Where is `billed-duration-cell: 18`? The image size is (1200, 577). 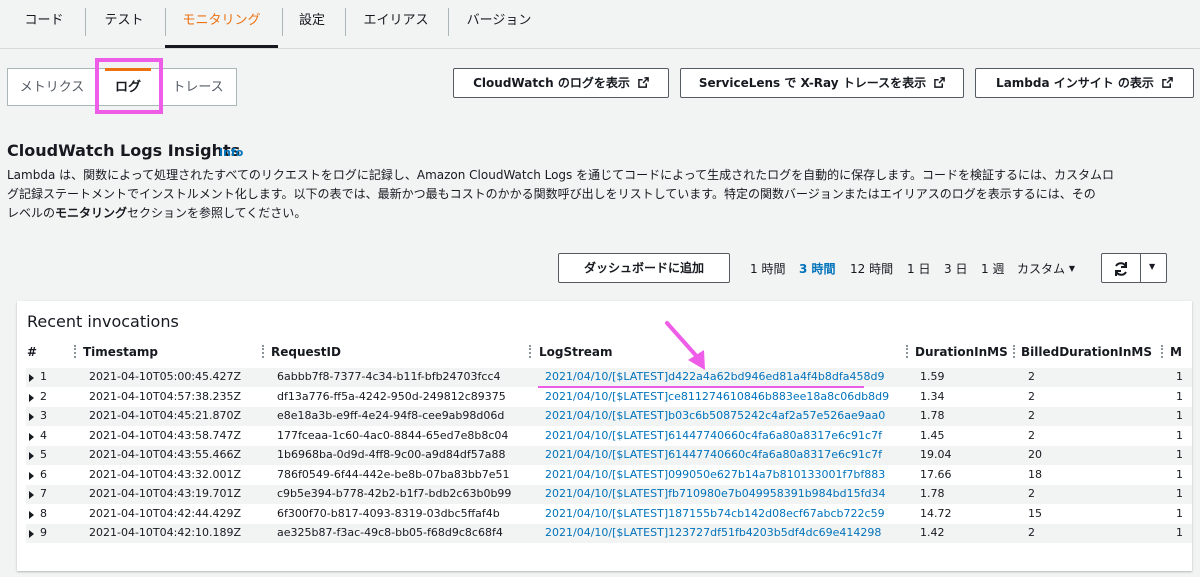 billed-duration-cell: 18 is located at coordinates (1035, 474).